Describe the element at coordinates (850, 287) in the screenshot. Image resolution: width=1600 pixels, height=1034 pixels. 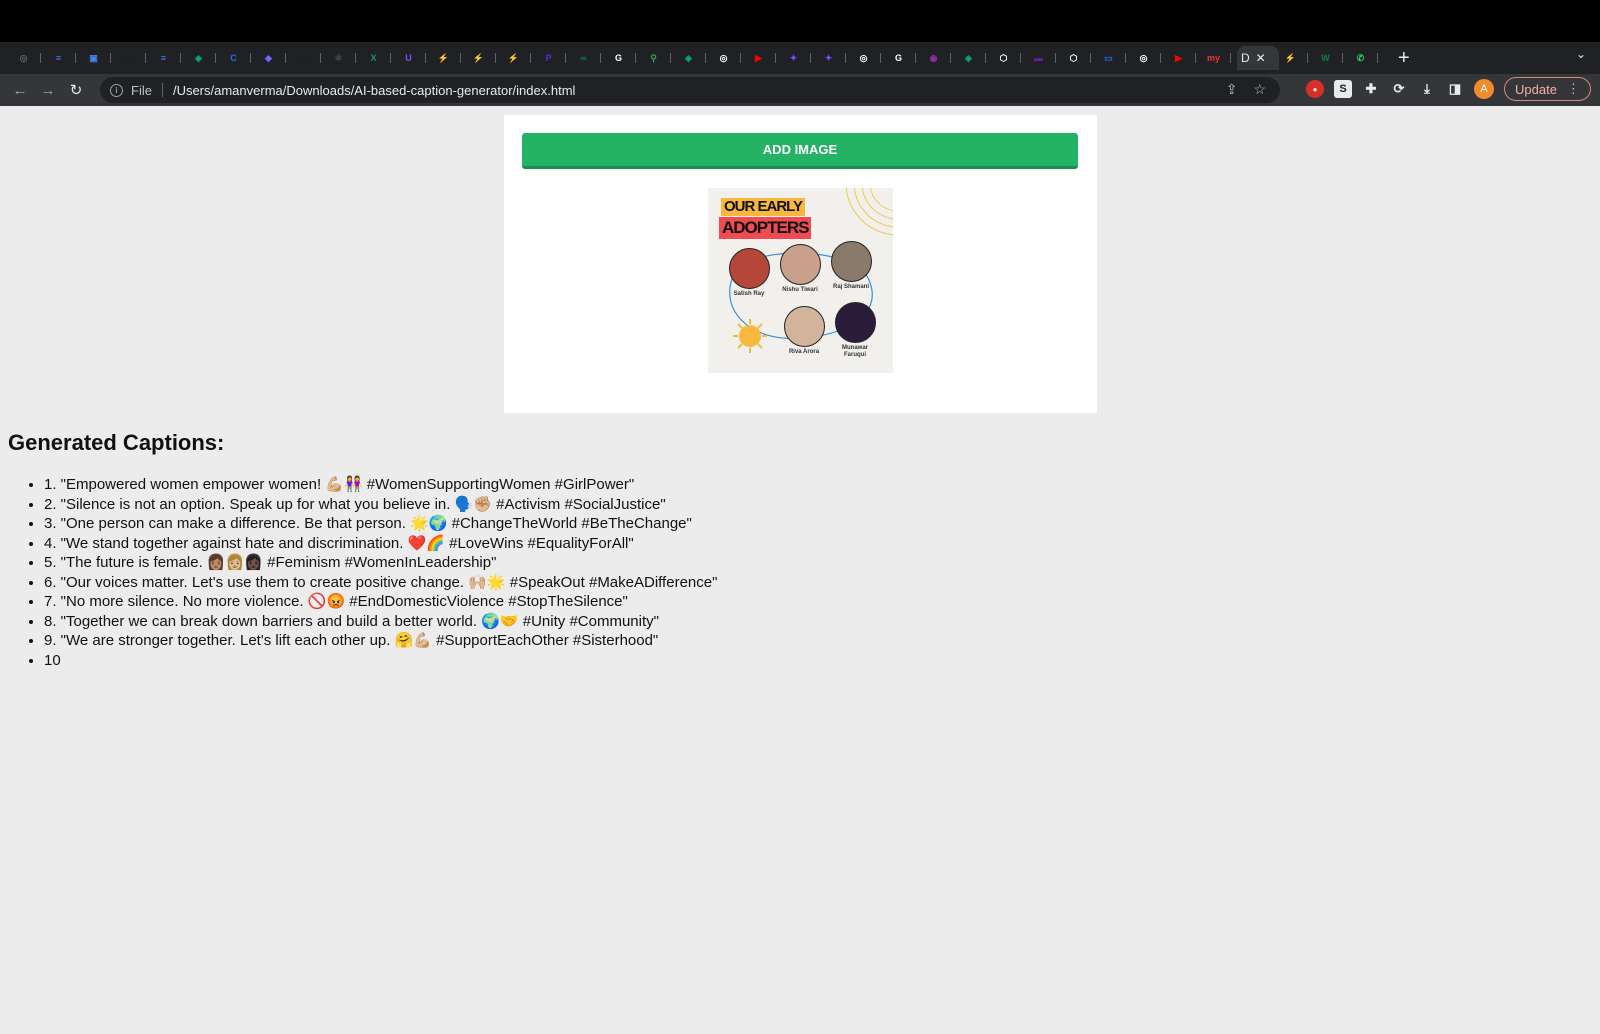
I see `person-name: Raj Shamani` at that location.